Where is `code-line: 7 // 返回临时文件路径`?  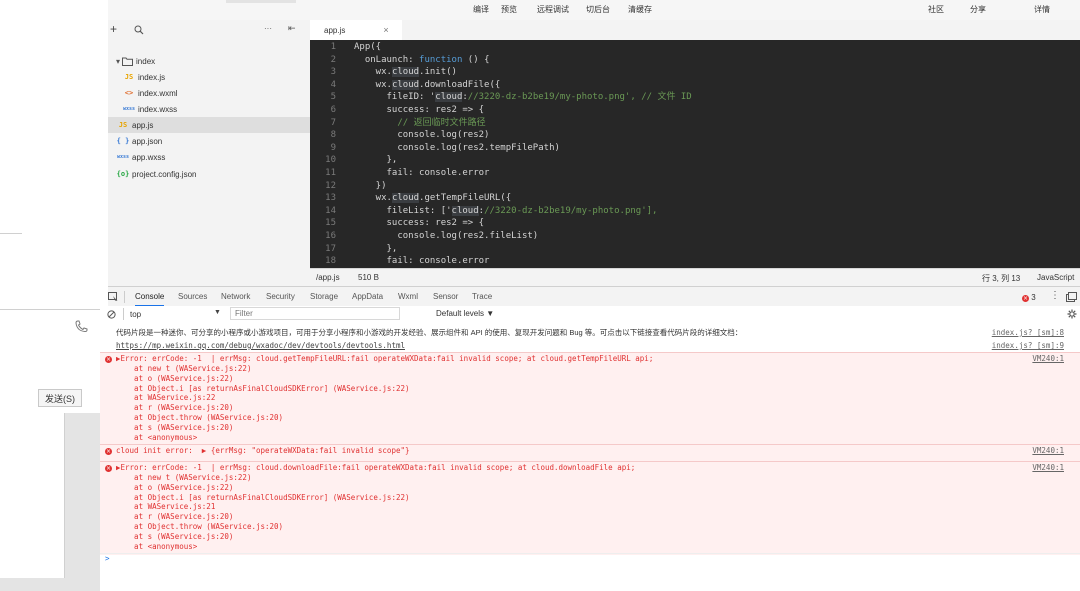
code-line: 7 // 返回临时文件路径 is located at coordinates (695, 123).